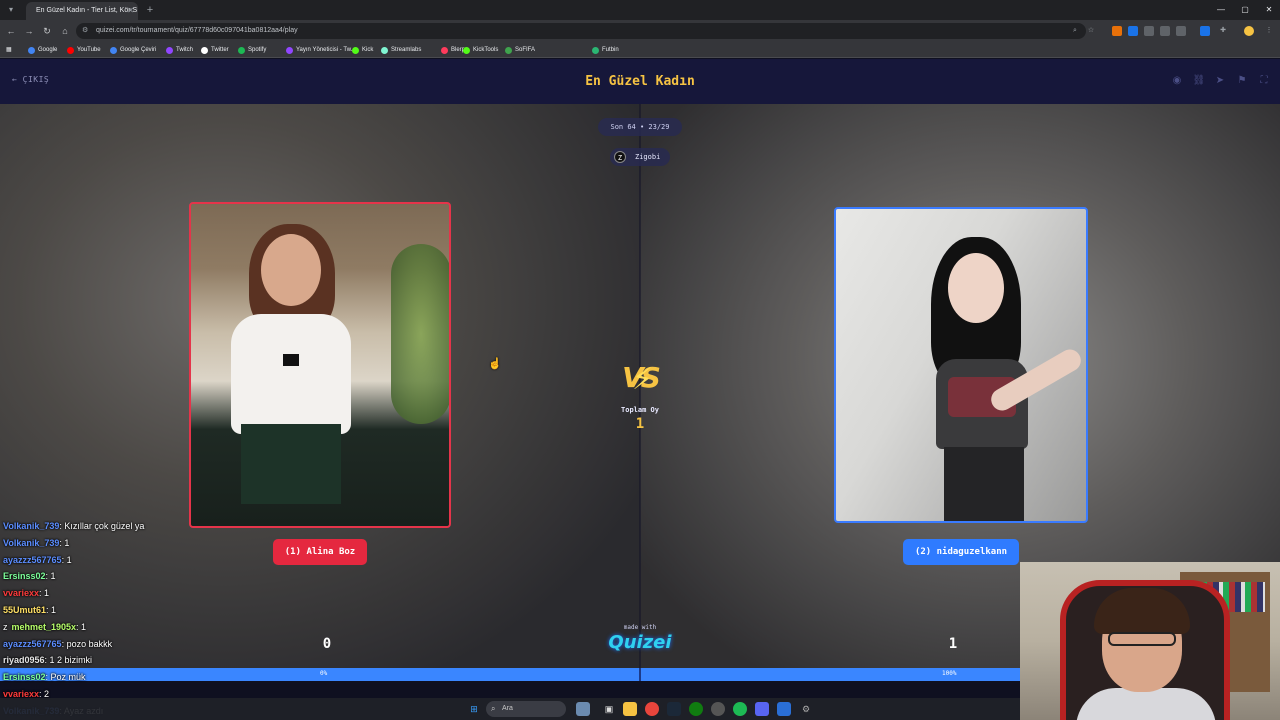 Image resolution: width=1280 pixels, height=720 pixels. Describe the element at coordinates (44, 593) in the screenshot. I see `chat-text: : 1` at that location.